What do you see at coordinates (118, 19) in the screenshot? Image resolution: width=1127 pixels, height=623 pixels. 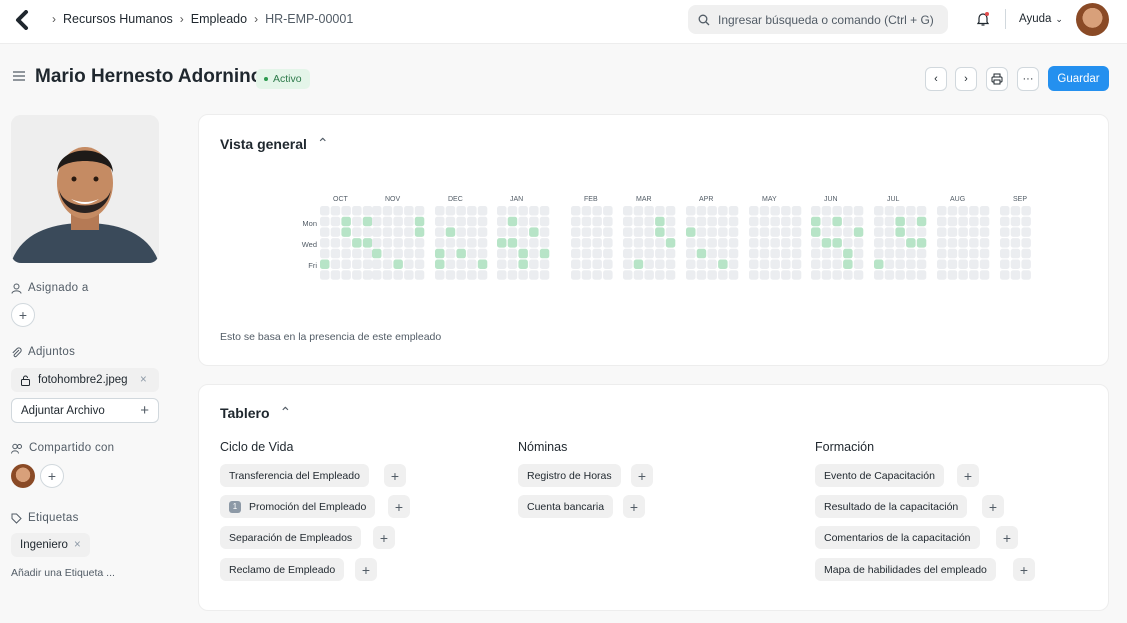 I see `breadcrumb-item-module: Recursos Humanos` at bounding box center [118, 19].